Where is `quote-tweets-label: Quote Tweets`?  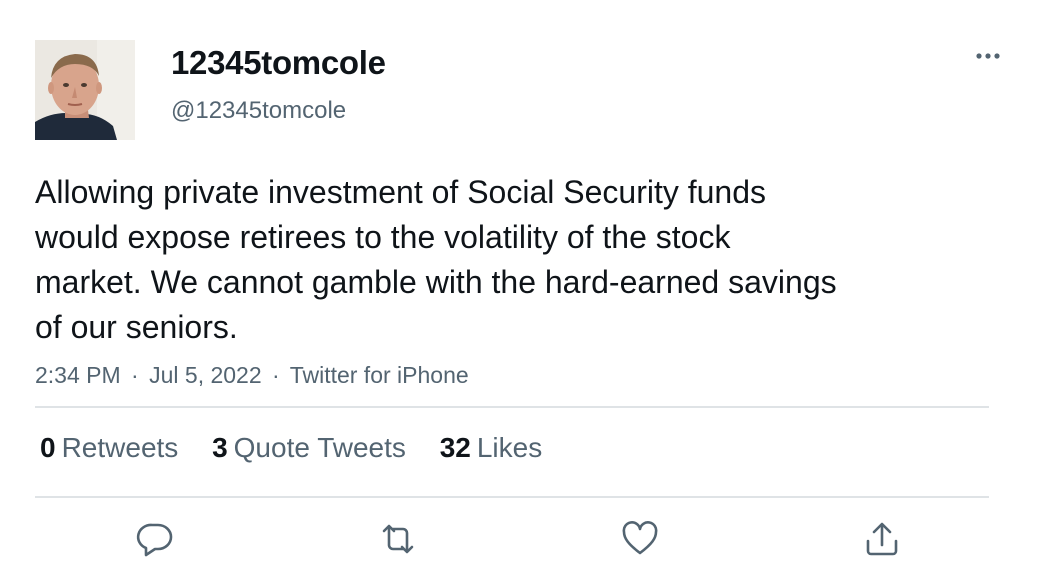
quote-tweets-label: Quote Tweets is located at coordinates (319, 447).